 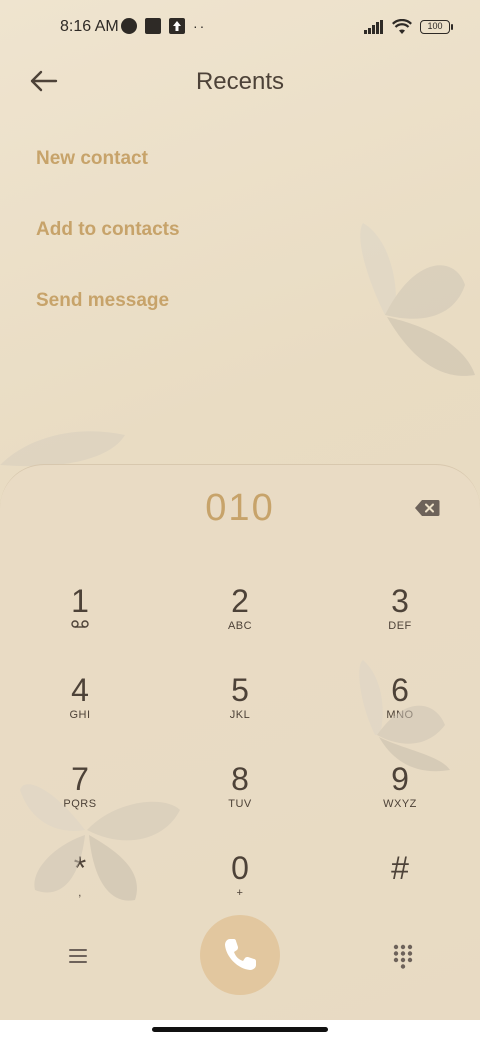 I want to click on butterfly-decoration-keypad-right, so click(x=404, y=716).